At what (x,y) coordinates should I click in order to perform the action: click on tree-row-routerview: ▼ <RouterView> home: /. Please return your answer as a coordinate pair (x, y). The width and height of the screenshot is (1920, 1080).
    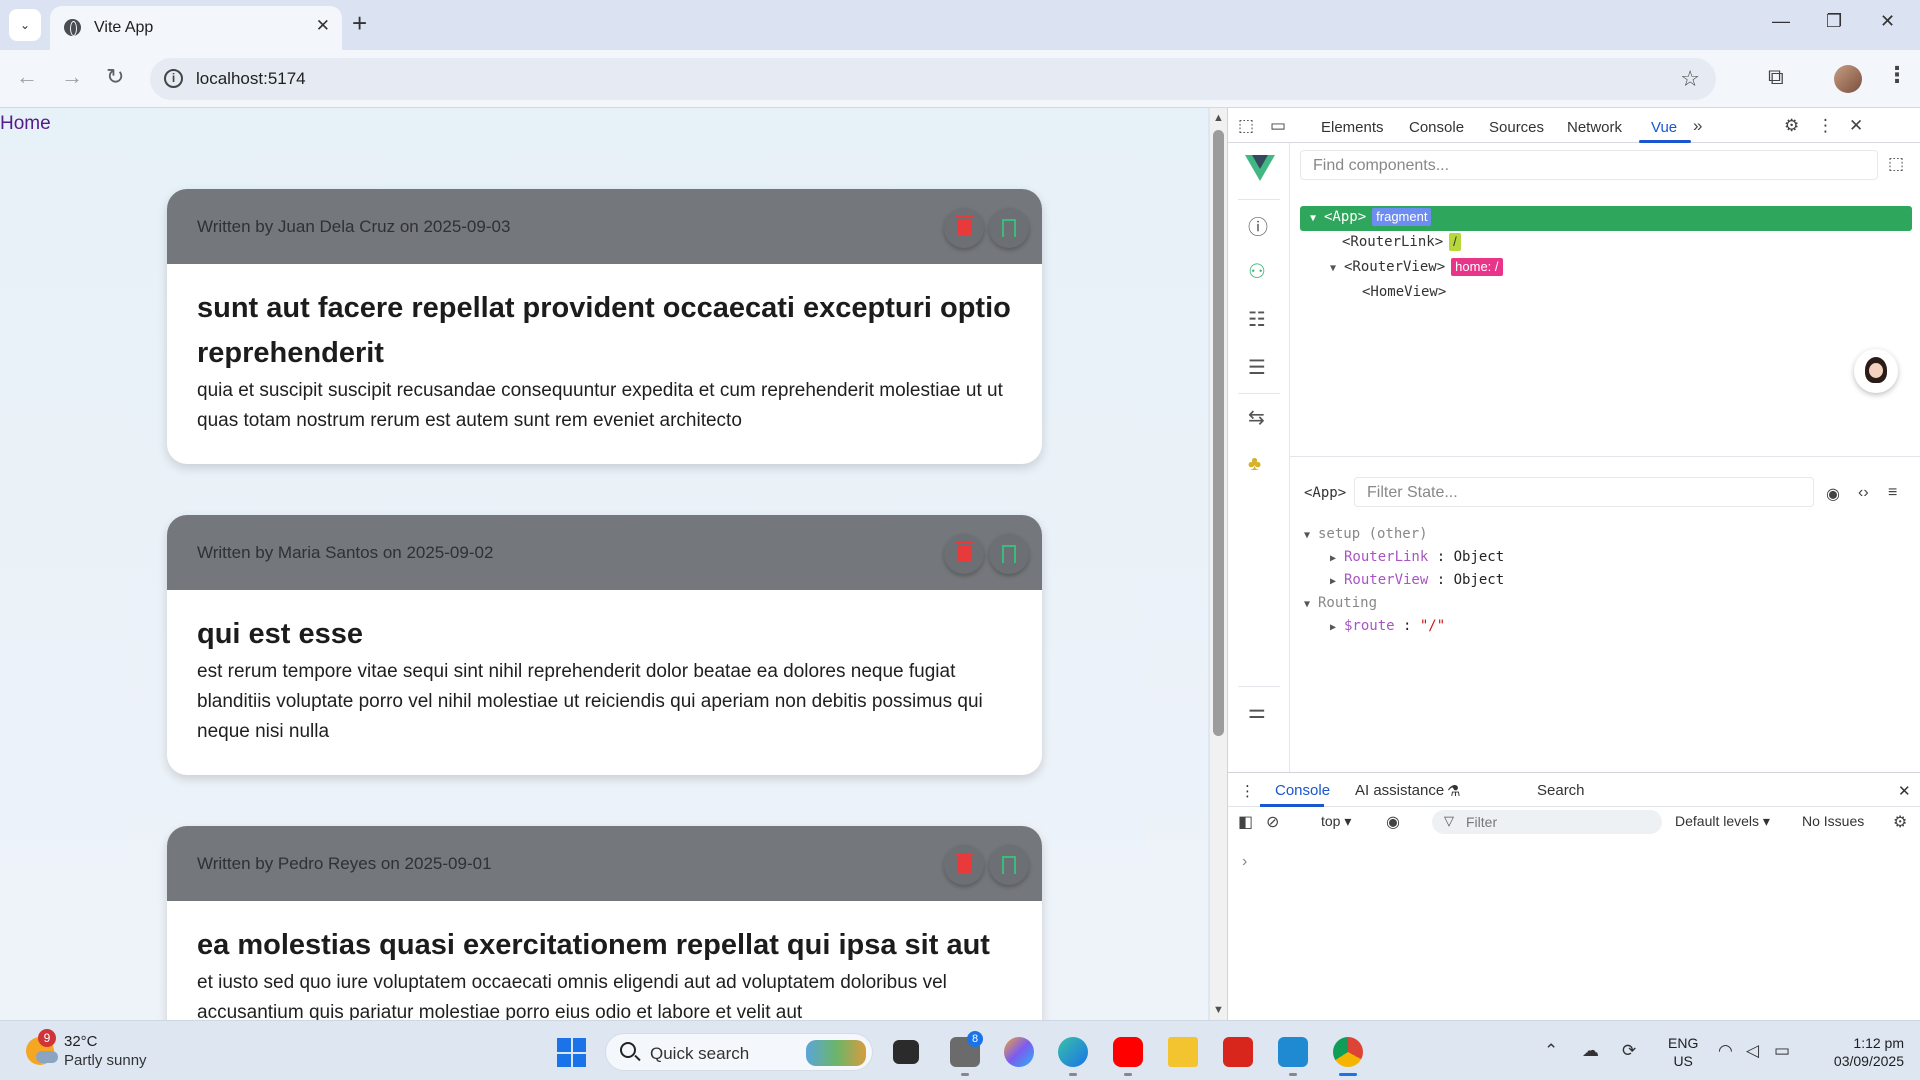
    Looking at the image, I should click on (1606, 268).